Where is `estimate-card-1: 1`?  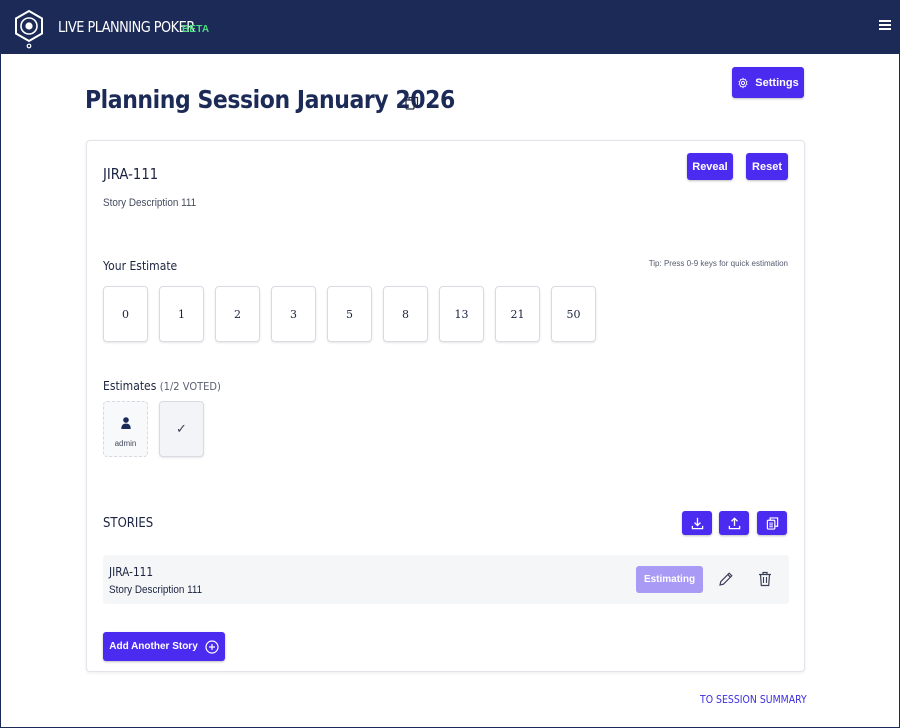 estimate-card-1: 1 is located at coordinates (181, 314).